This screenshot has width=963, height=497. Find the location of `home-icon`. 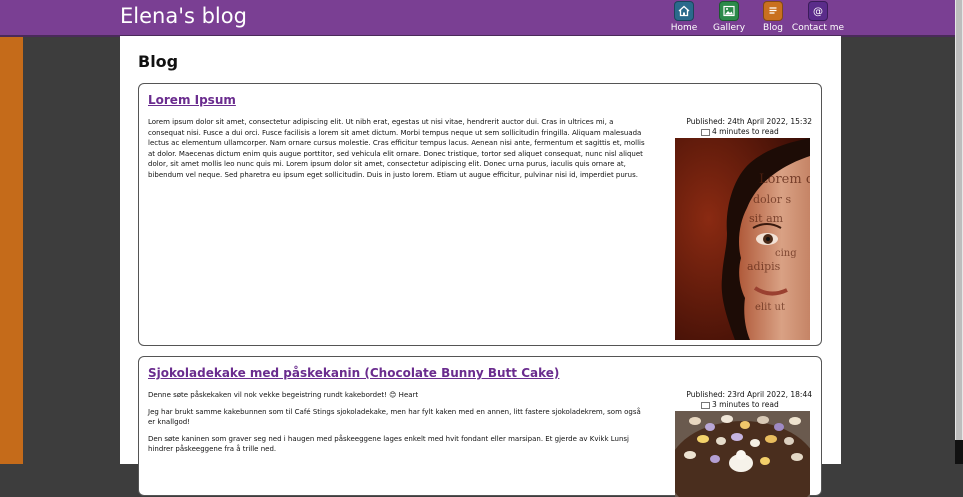

home-icon is located at coordinates (684, 11).